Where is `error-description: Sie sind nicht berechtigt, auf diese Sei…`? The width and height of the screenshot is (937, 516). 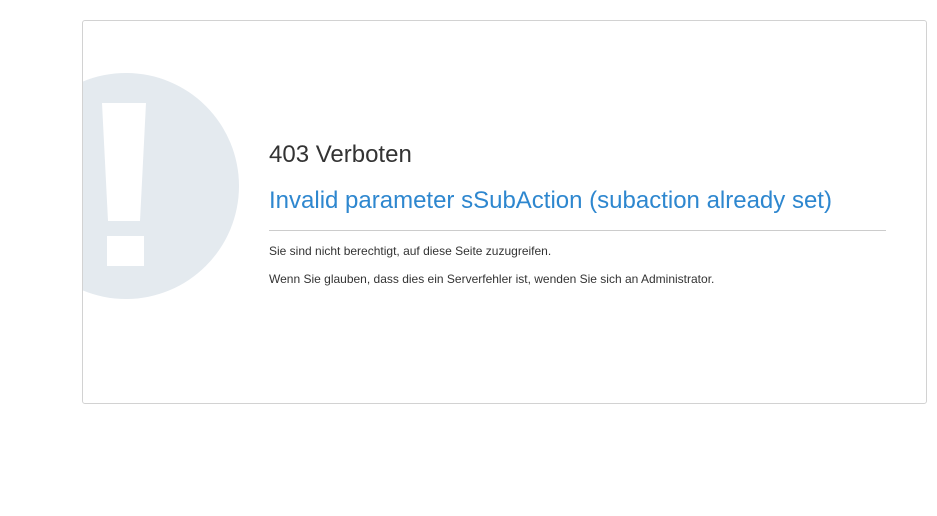
error-description: Sie sind nicht berechtigt, auf diese Sei… is located at coordinates (410, 251).